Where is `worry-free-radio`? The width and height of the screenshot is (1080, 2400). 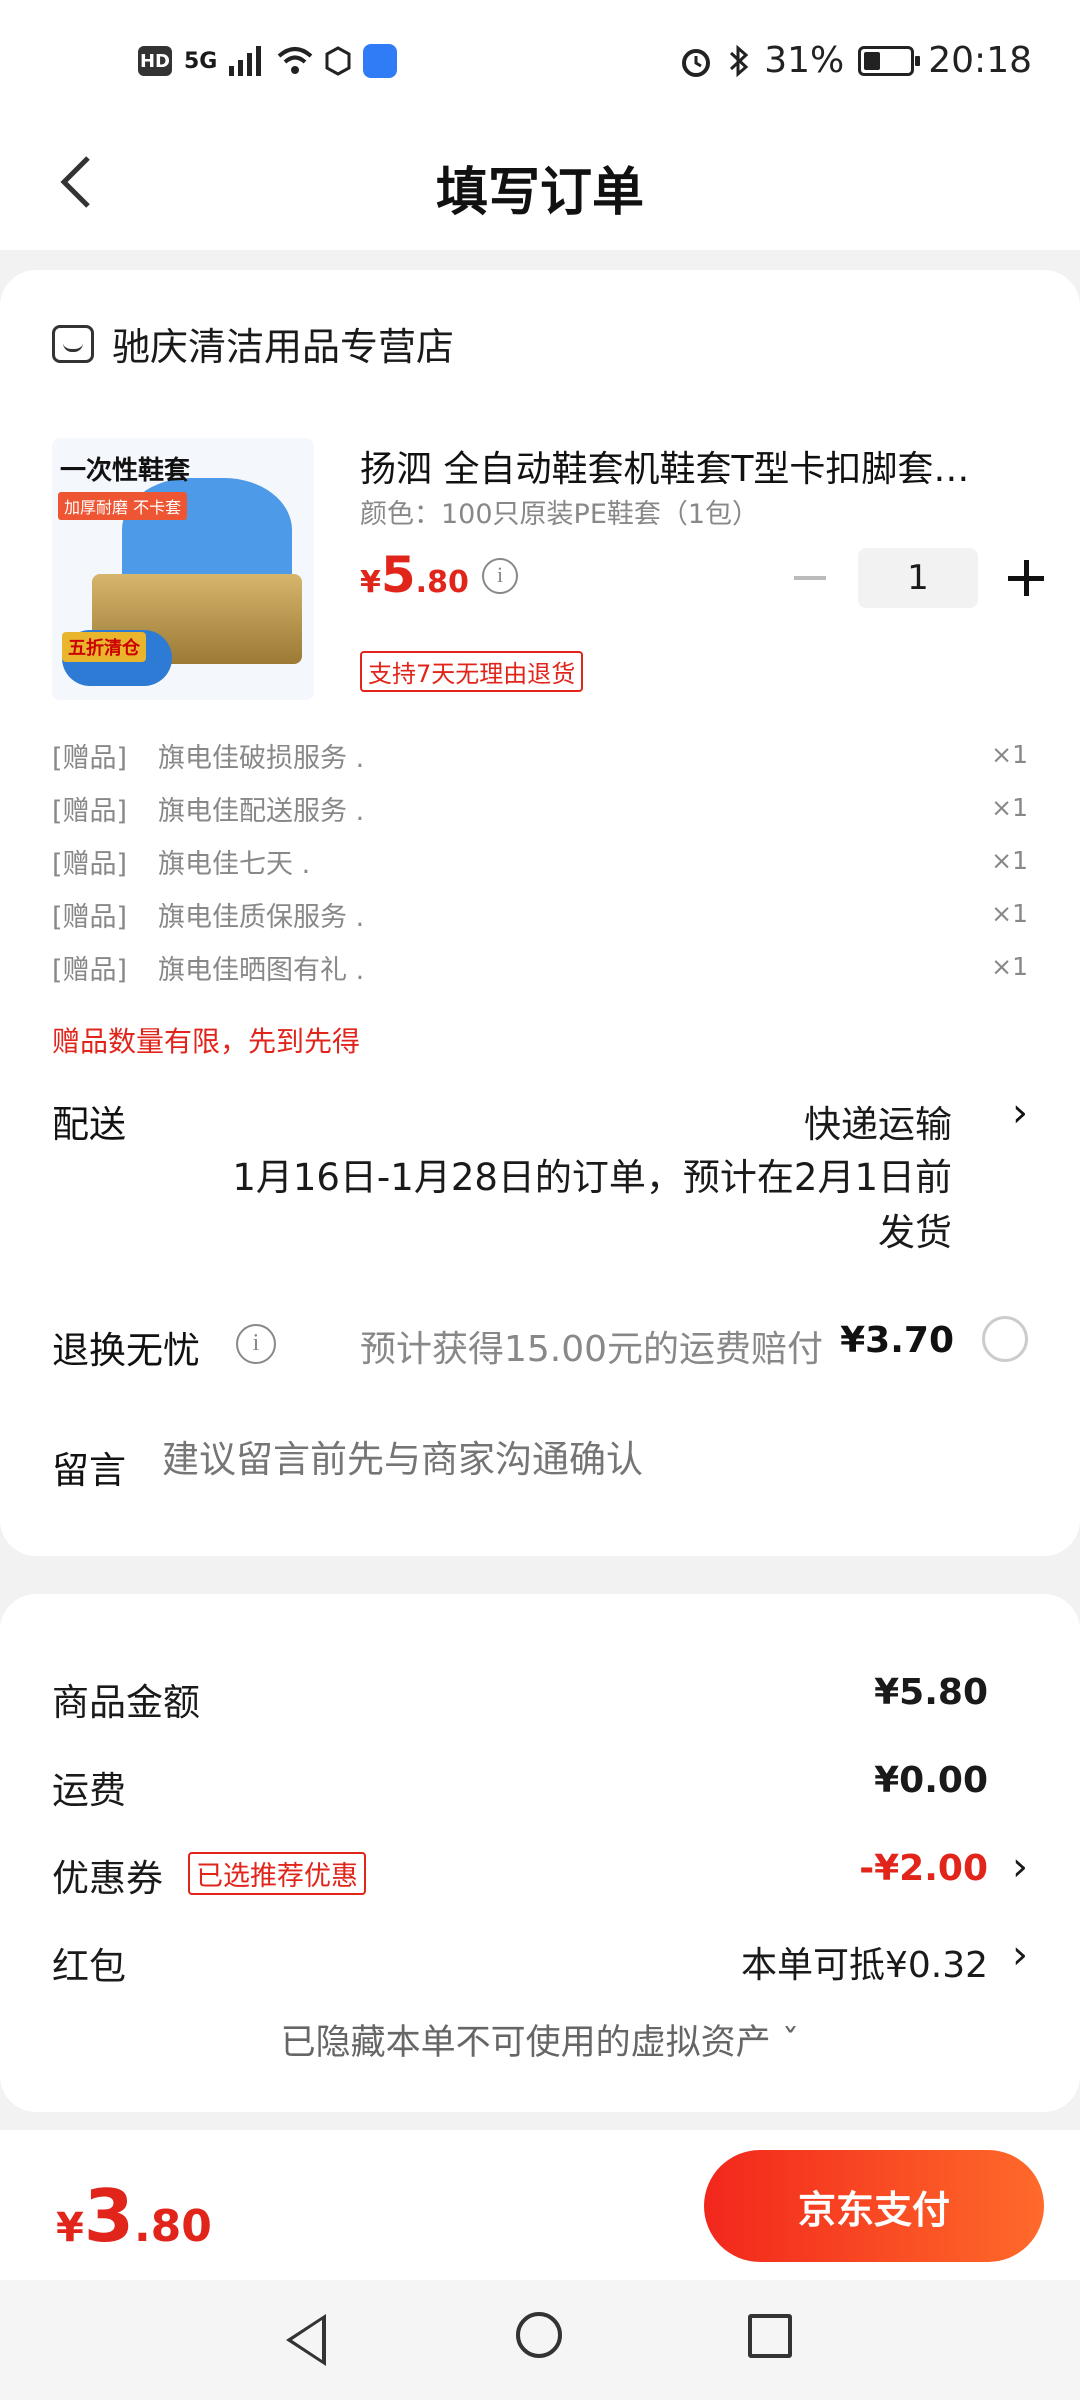 worry-free-radio is located at coordinates (1005, 1339).